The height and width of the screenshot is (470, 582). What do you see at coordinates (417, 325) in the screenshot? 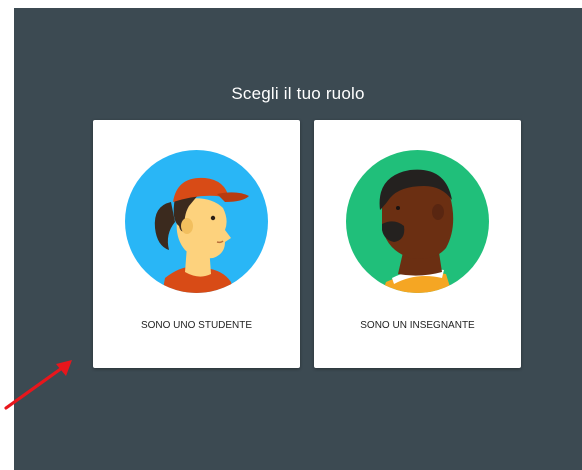
I see `teacher-role-label: SONO UN INSEGNANTE` at bounding box center [417, 325].